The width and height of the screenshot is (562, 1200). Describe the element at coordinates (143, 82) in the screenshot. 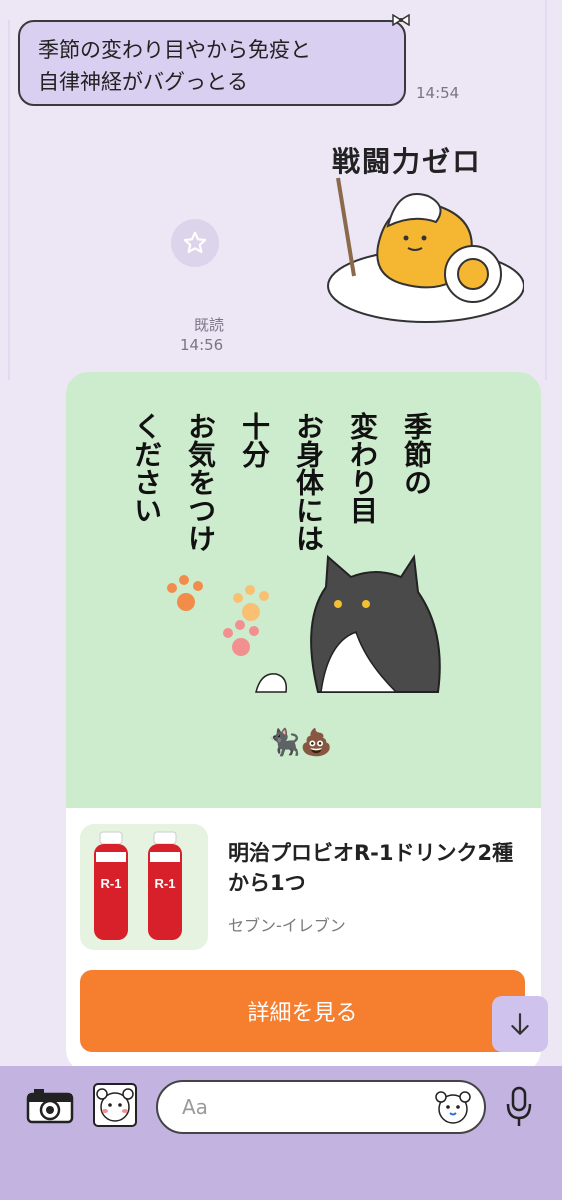

I see `message-text: 自律神経がバグっとる` at that location.